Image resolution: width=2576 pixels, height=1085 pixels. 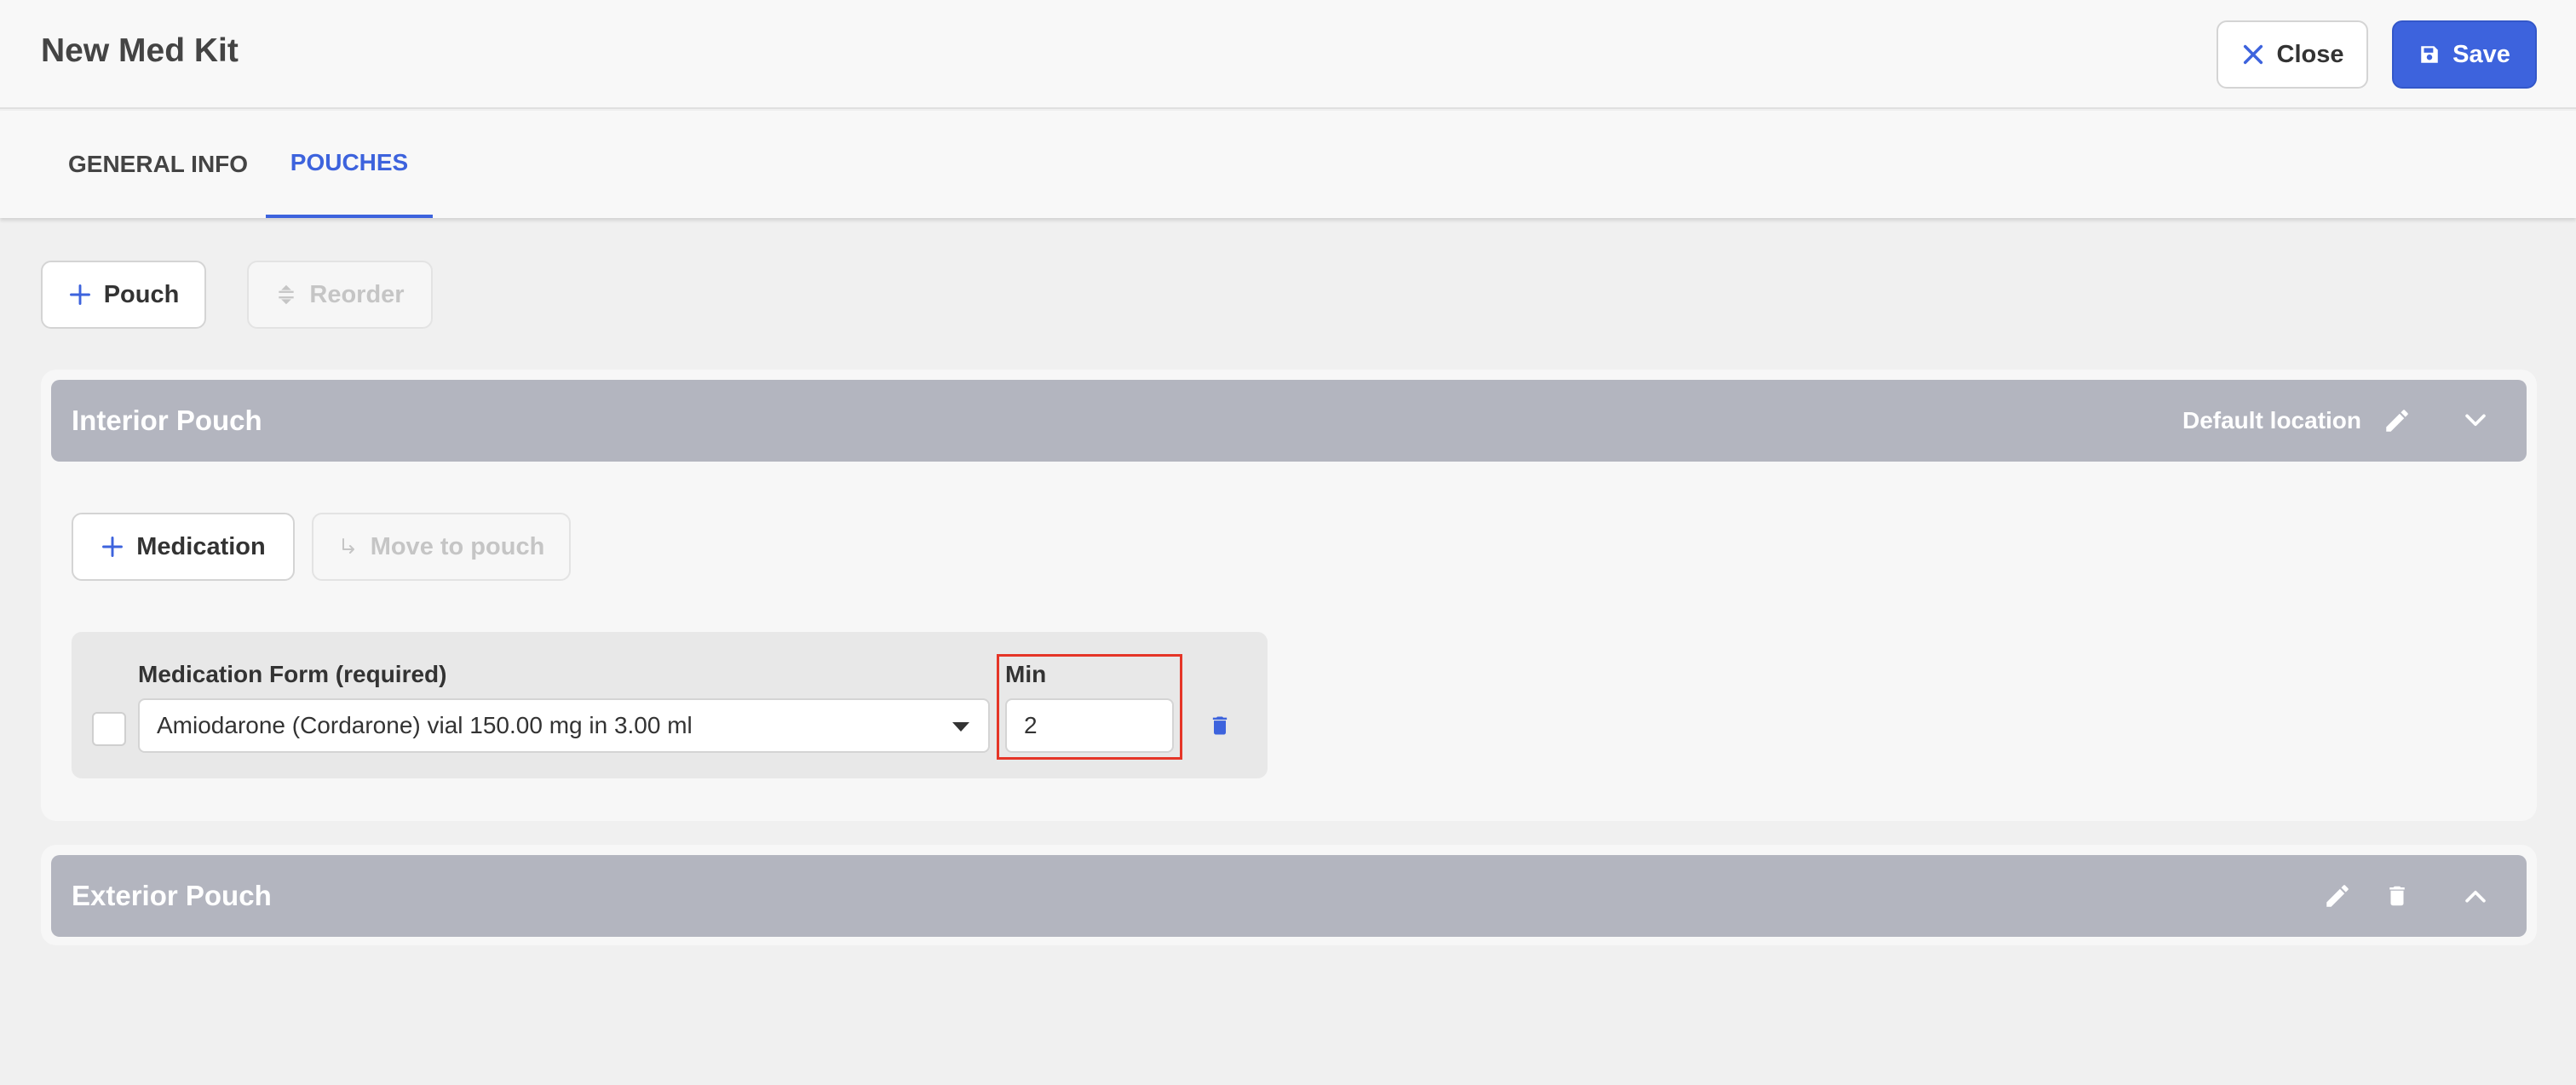 I want to click on move-to-pouch-button: Move to pouch, so click(x=442, y=547).